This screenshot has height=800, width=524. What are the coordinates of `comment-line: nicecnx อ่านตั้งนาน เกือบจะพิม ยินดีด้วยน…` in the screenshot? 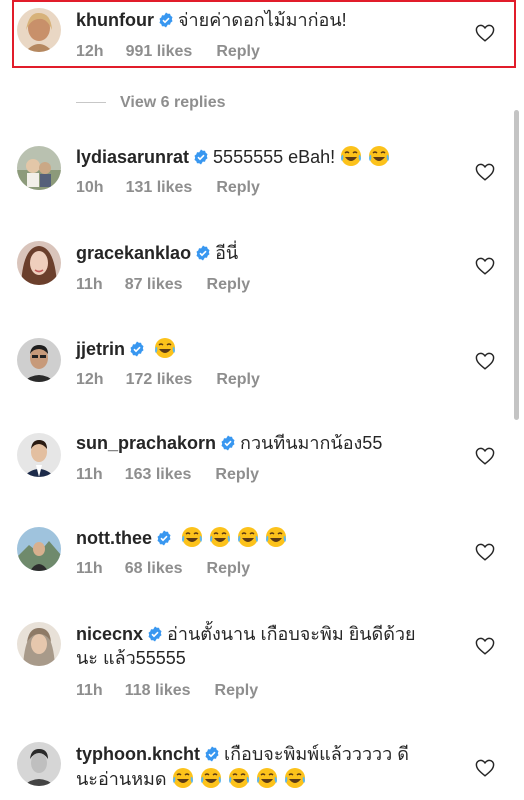 It's located at (272, 646).